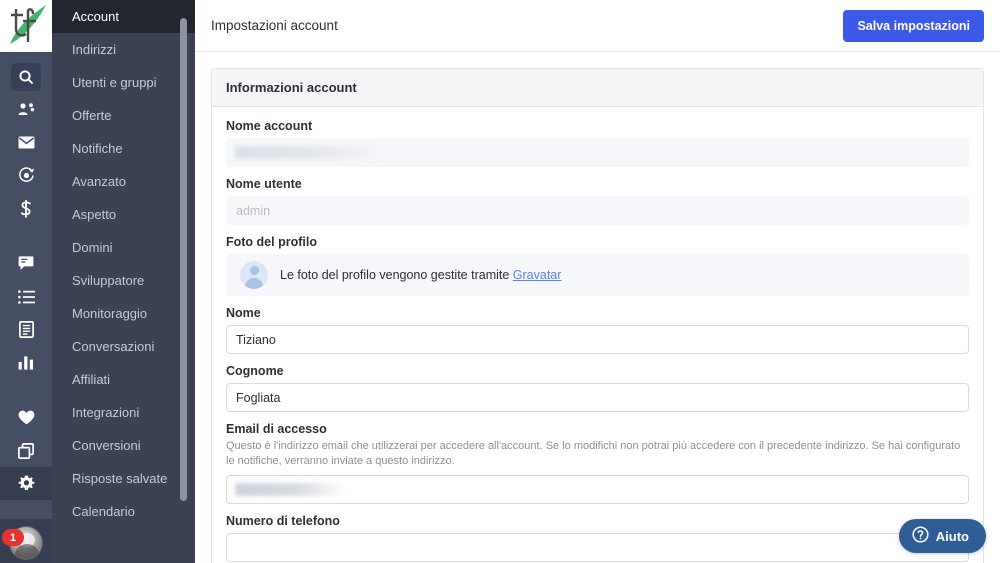  What do you see at coordinates (123, 148) in the screenshot?
I see `sidebar-item-notifiche: Notifiche` at bounding box center [123, 148].